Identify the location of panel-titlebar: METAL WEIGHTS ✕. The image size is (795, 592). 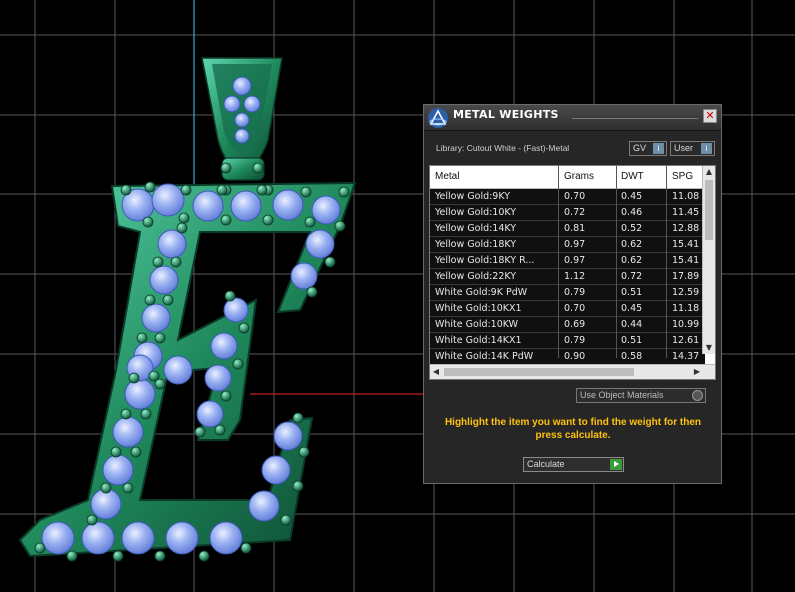
(572, 118).